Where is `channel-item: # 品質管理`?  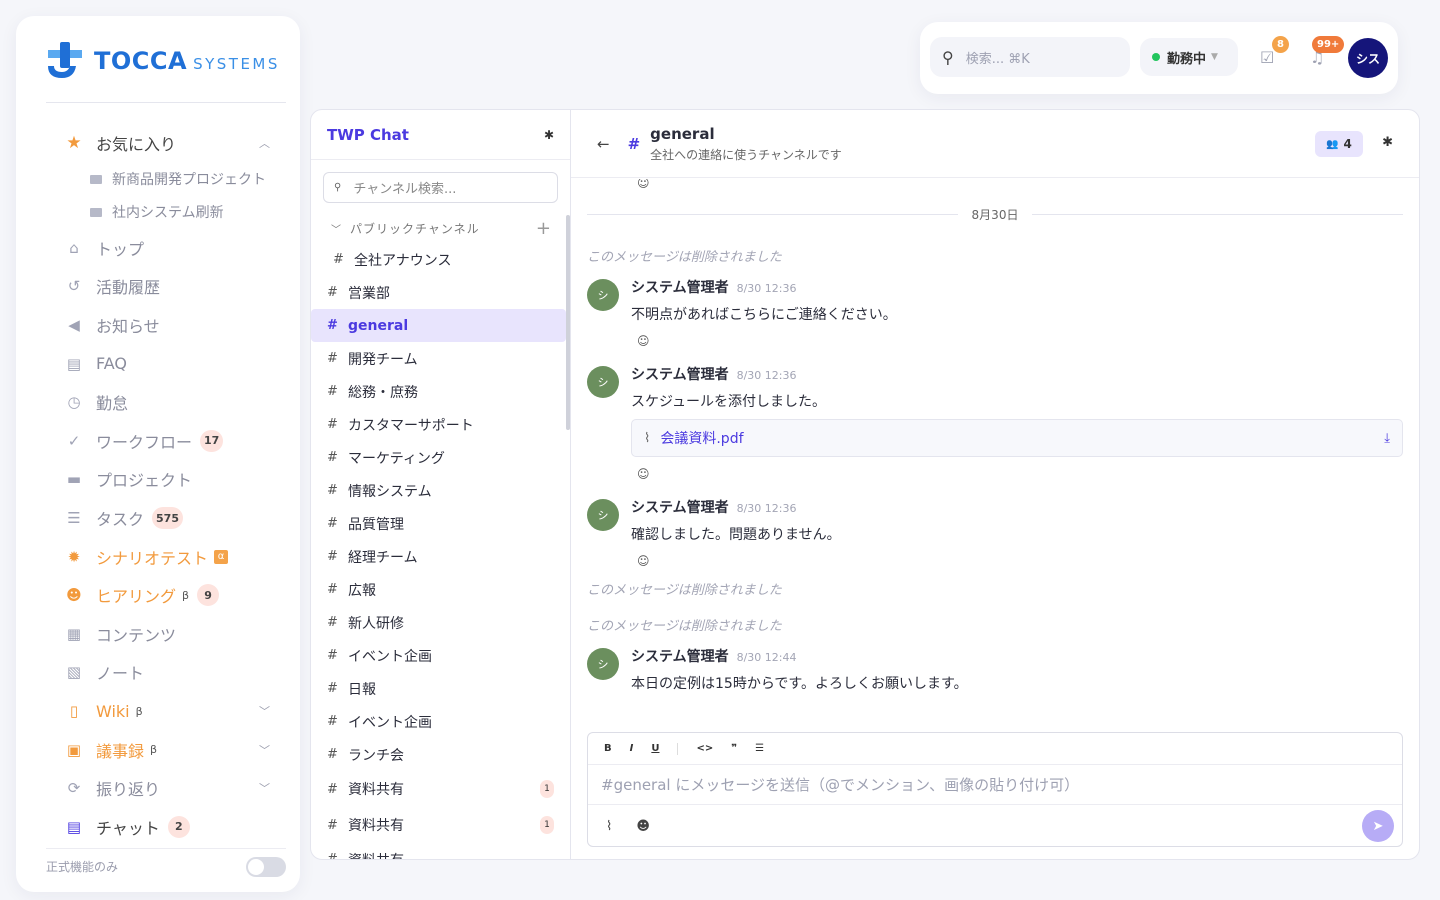
channel-item: # 品質管理 is located at coordinates (440, 523).